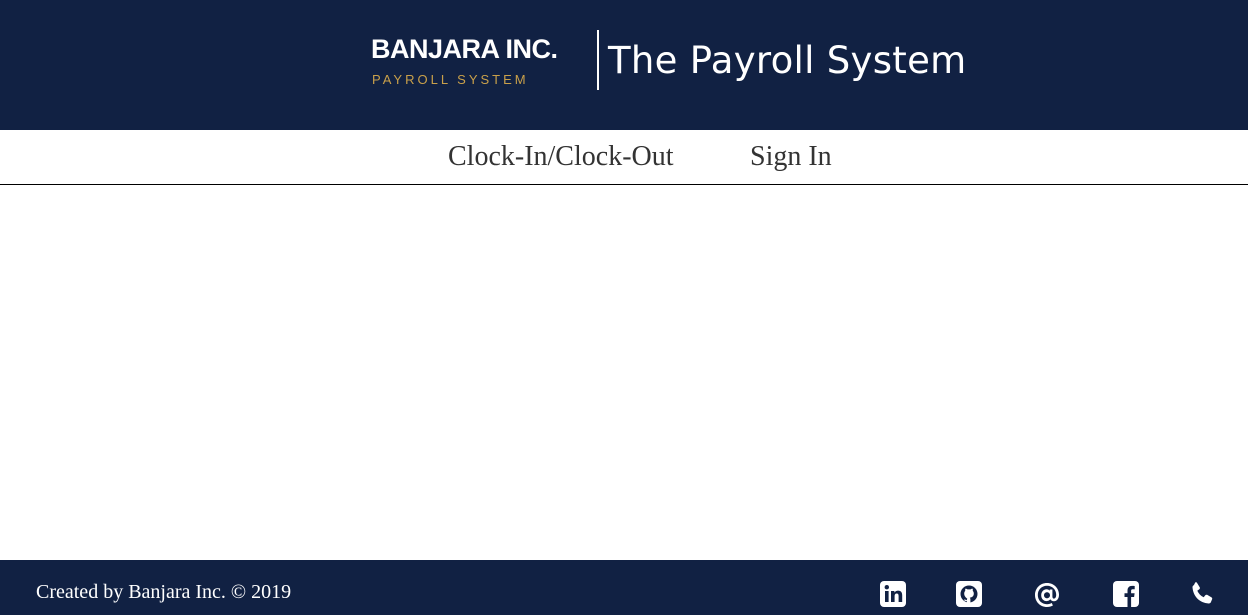 This screenshot has height=615, width=1248. What do you see at coordinates (164, 592) in the screenshot?
I see `footer-copyright: Created by Banjara Inc. © 2019` at bounding box center [164, 592].